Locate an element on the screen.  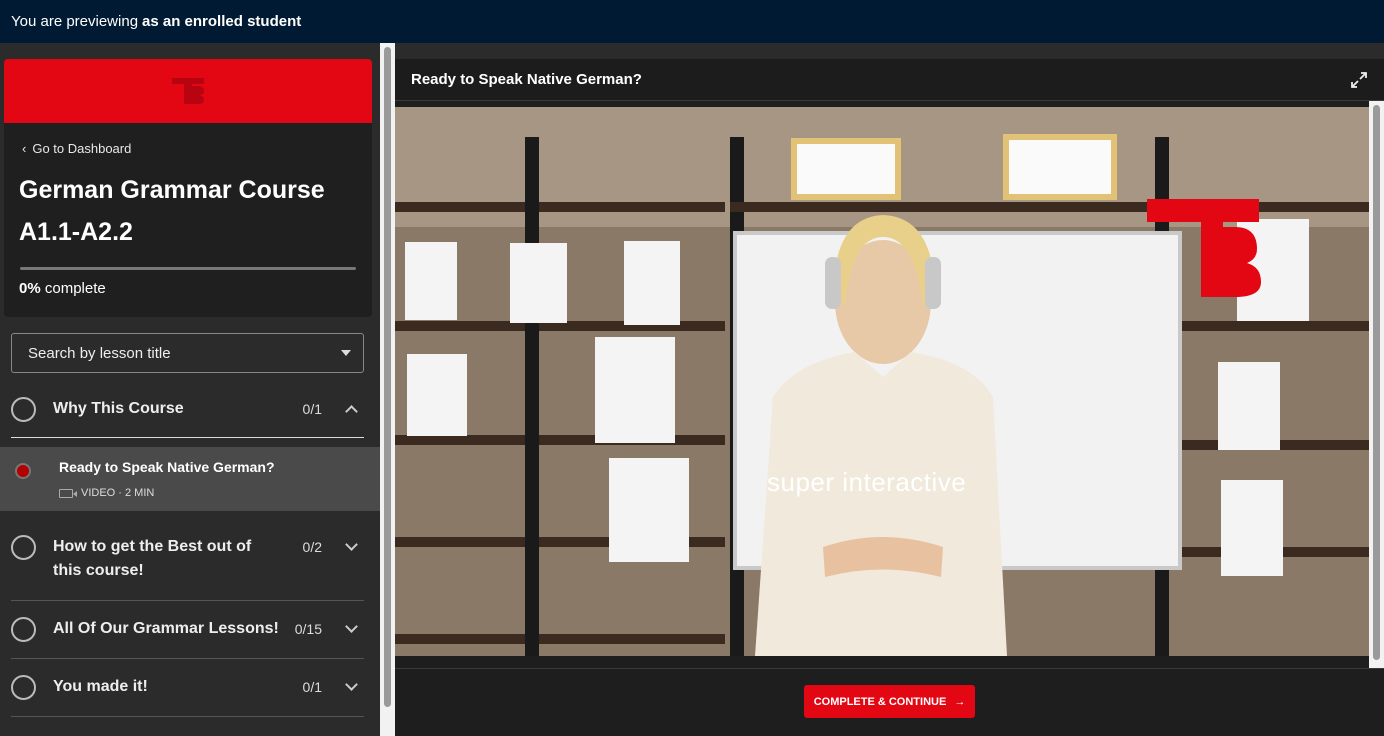
section-grammar-lessons: All Of Our Grammar Lessons! 0/15 is located at coordinates (187, 629).